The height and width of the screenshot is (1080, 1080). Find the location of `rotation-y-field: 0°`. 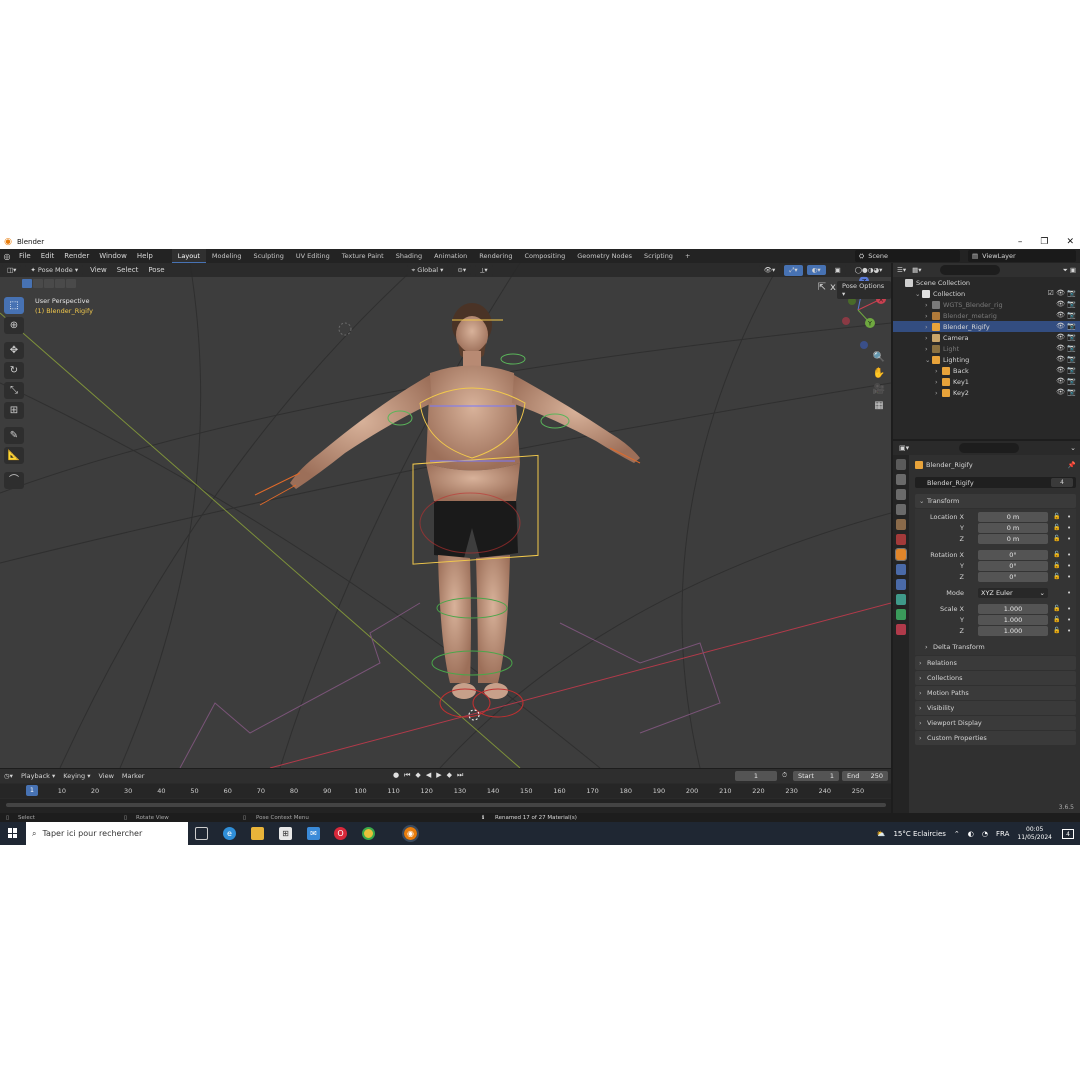

rotation-y-field: 0° is located at coordinates (1013, 565).